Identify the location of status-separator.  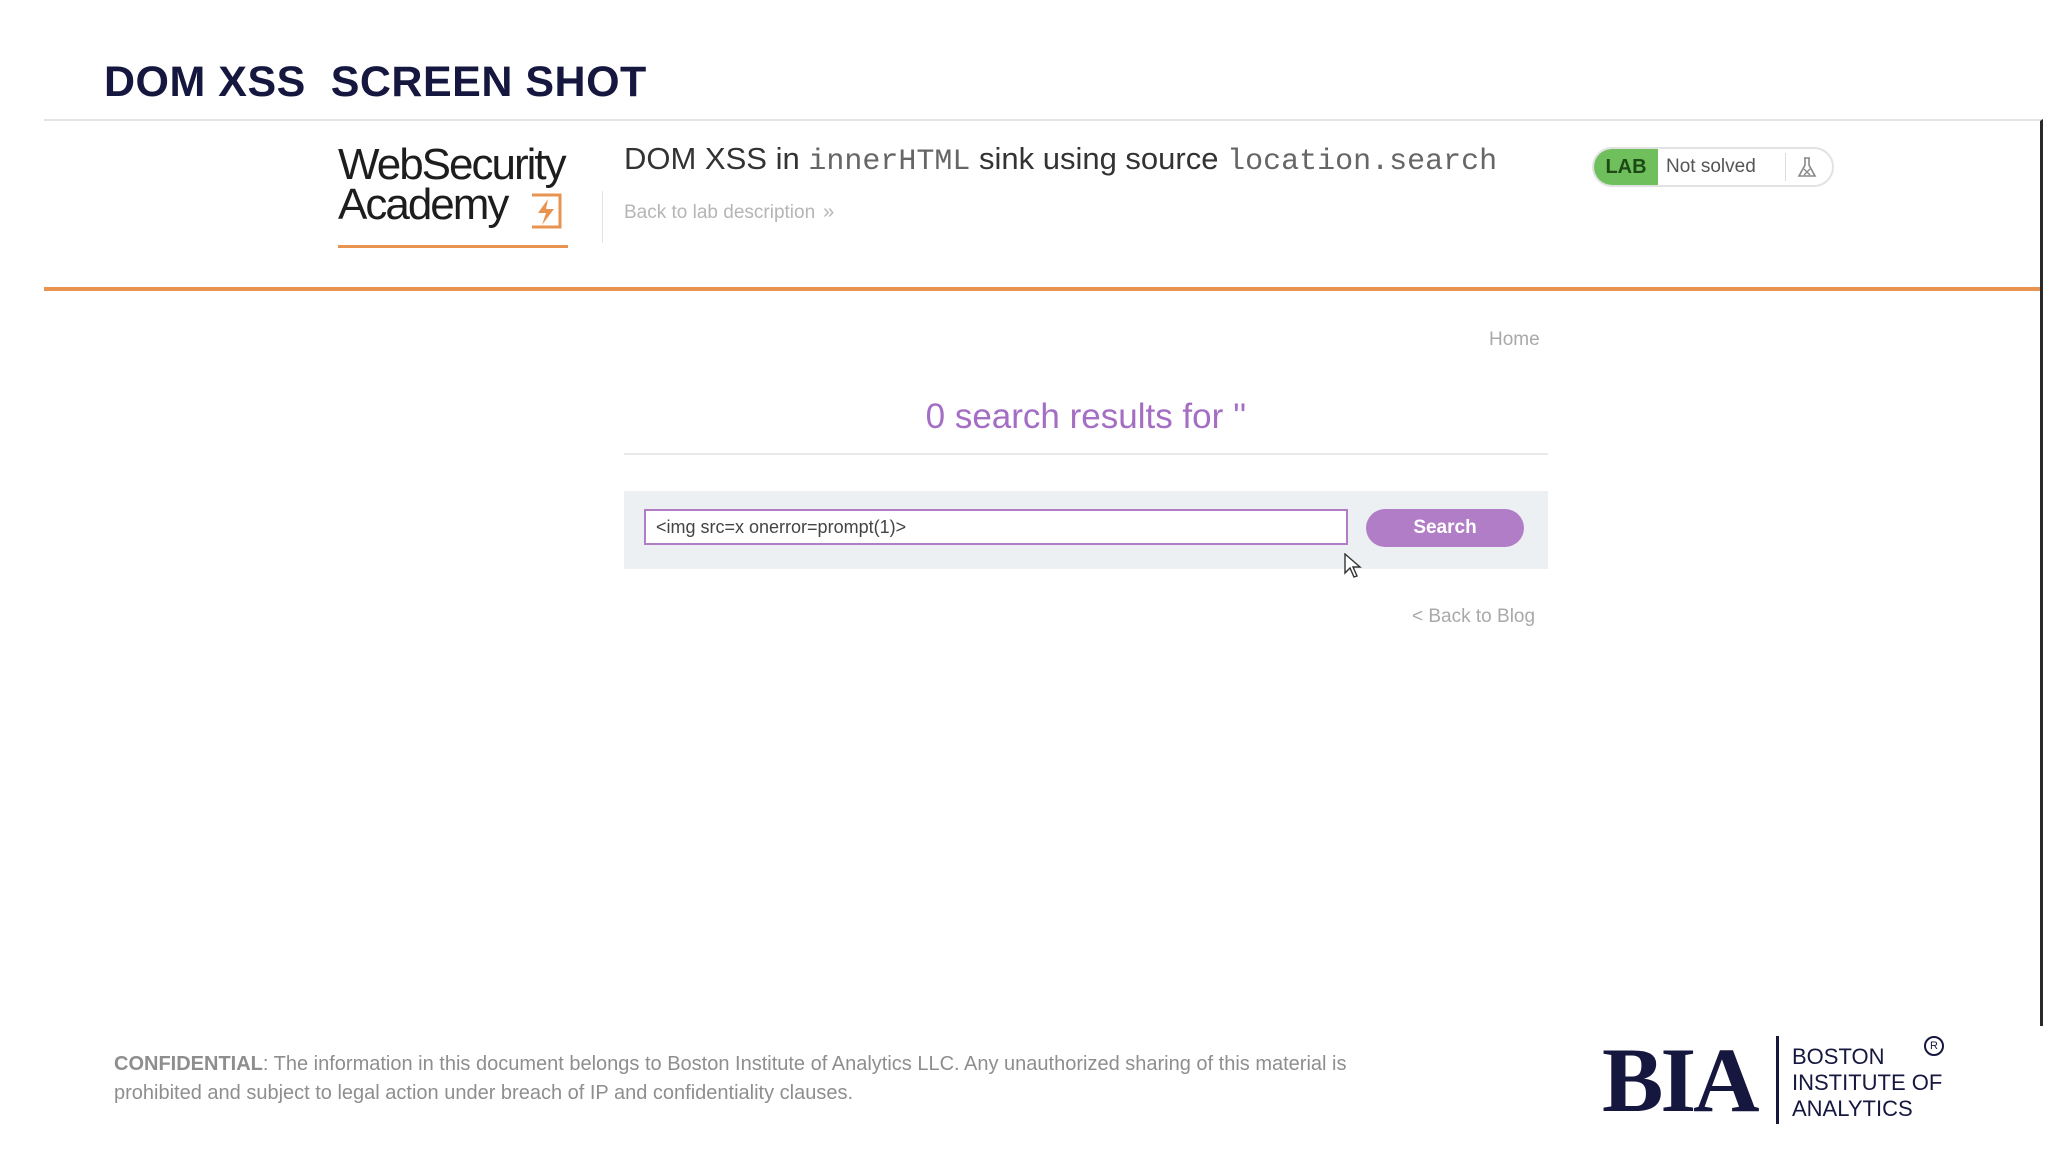
(1785, 167).